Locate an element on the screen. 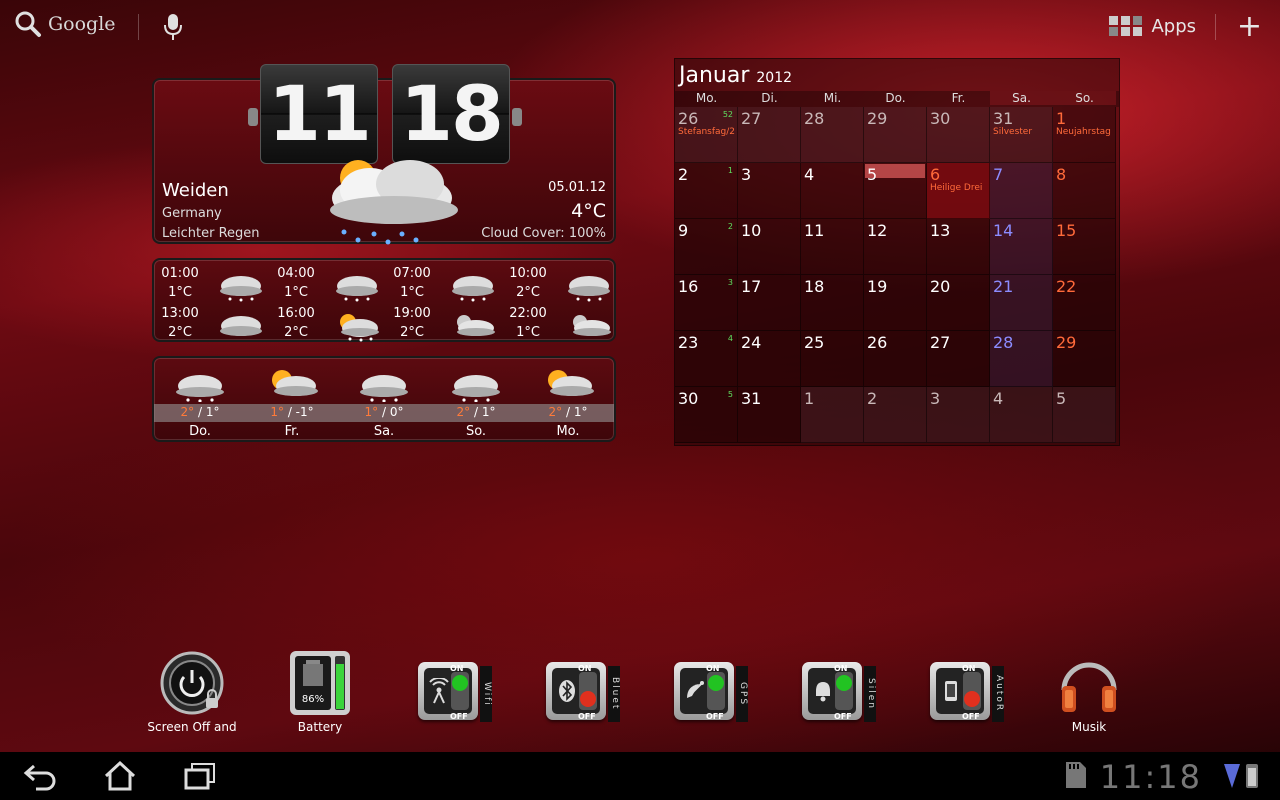 This screenshot has width=1280, height=800. calendar-day-cell: 25 is located at coordinates (832, 359).